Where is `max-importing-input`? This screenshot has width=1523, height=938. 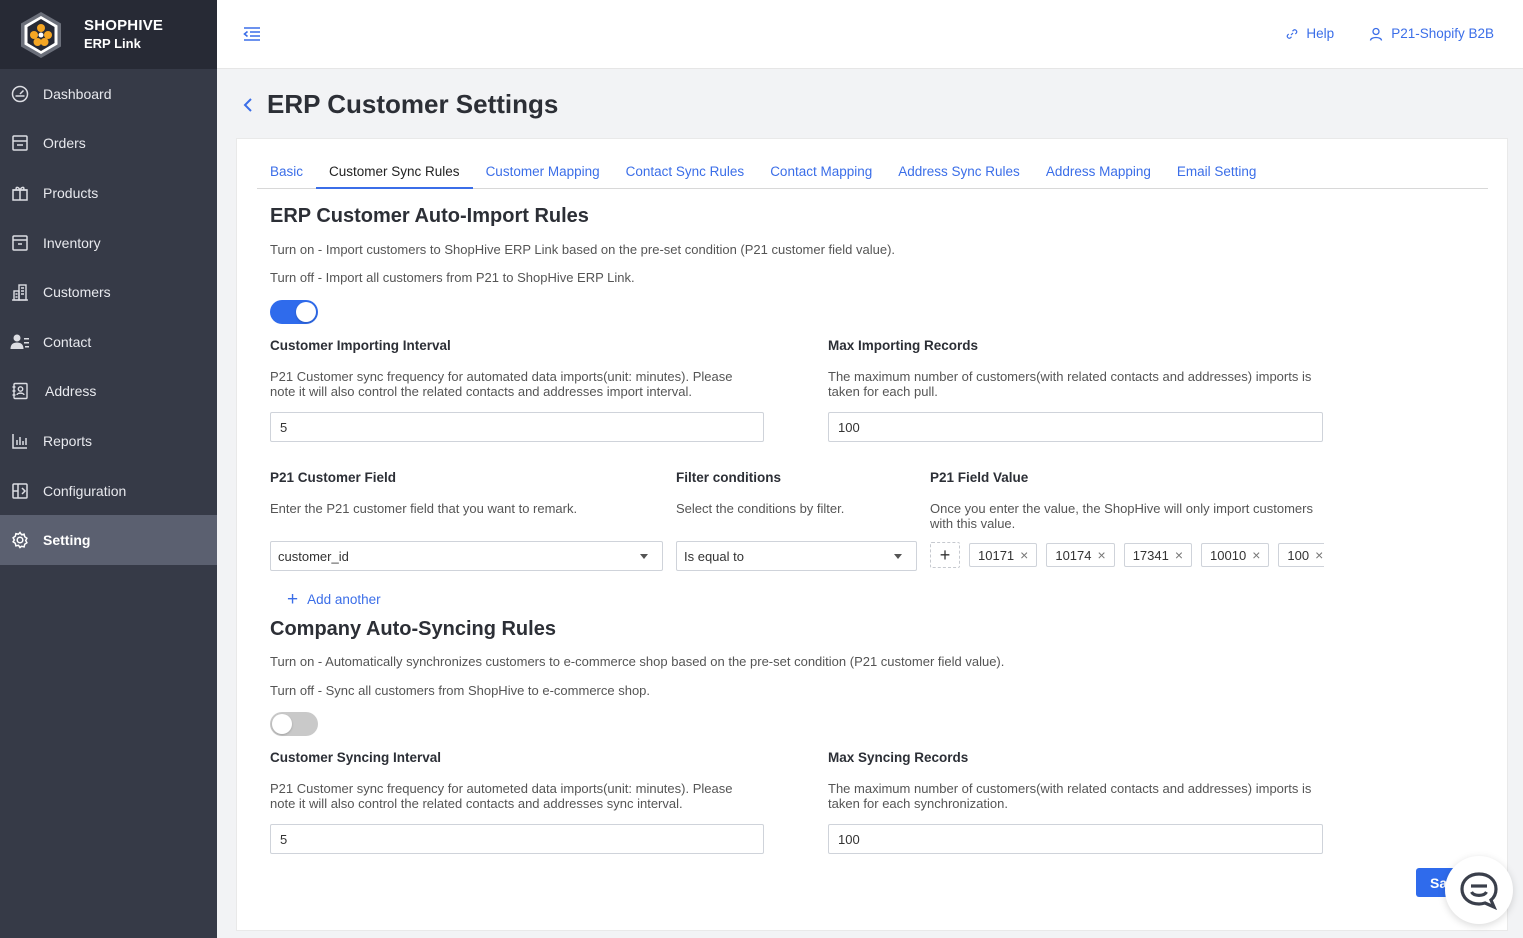 max-importing-input is located at coordinates (1075, 427).